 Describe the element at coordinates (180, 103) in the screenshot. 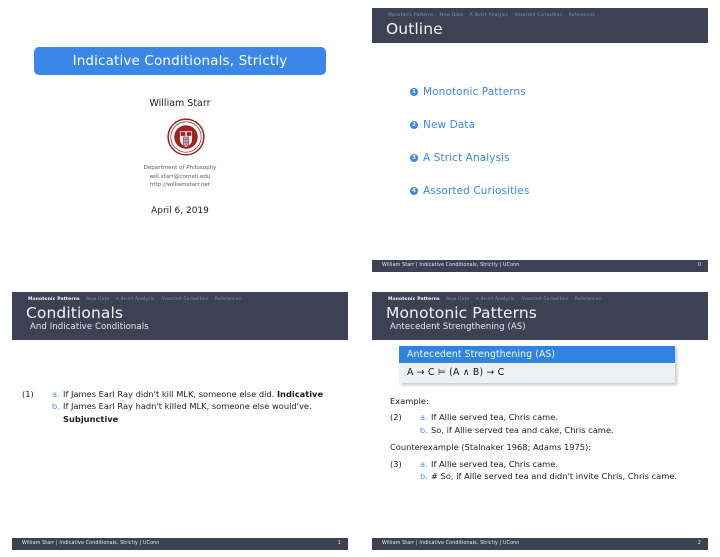

I see `author-name: William Starr` at that location.